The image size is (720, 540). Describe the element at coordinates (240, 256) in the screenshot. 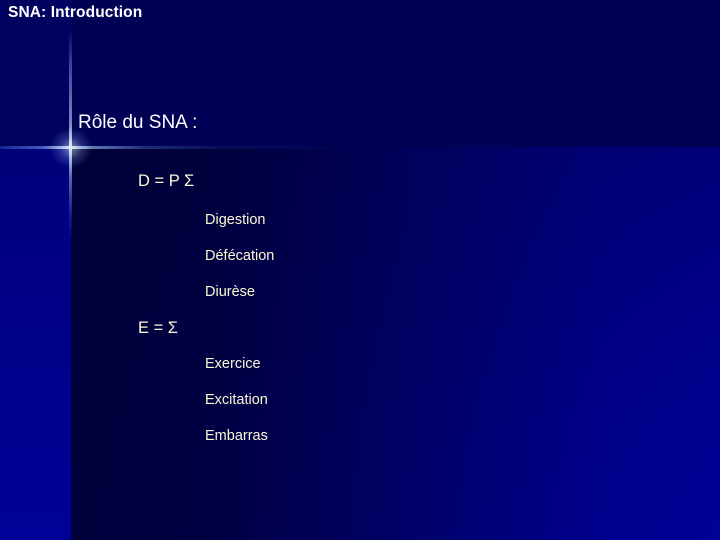

I see `list-item: Défécation` at that location.